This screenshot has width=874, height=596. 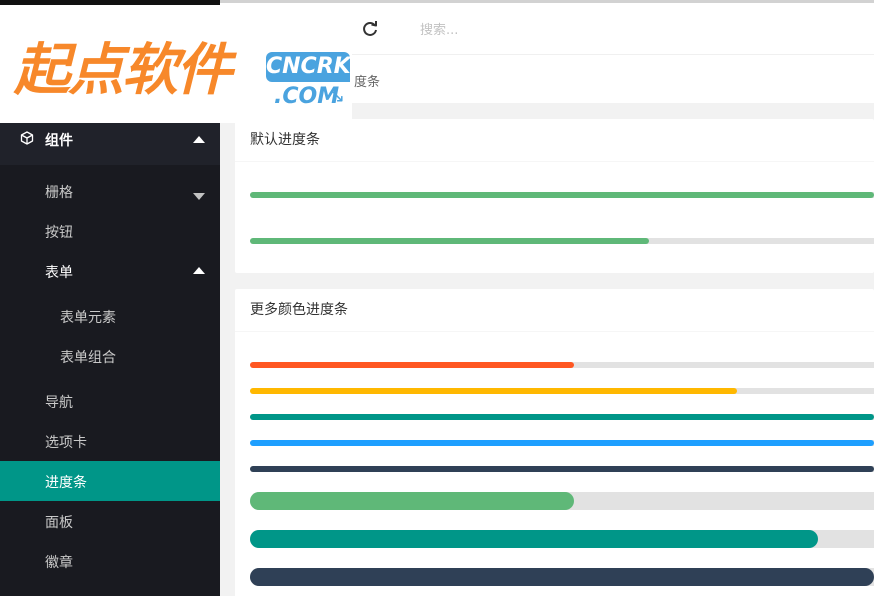 What do you see at coordinates (66, 443) in the screenshot?
I see `sidebar-item-label: 选项卡` at bounding box center [66, 443].